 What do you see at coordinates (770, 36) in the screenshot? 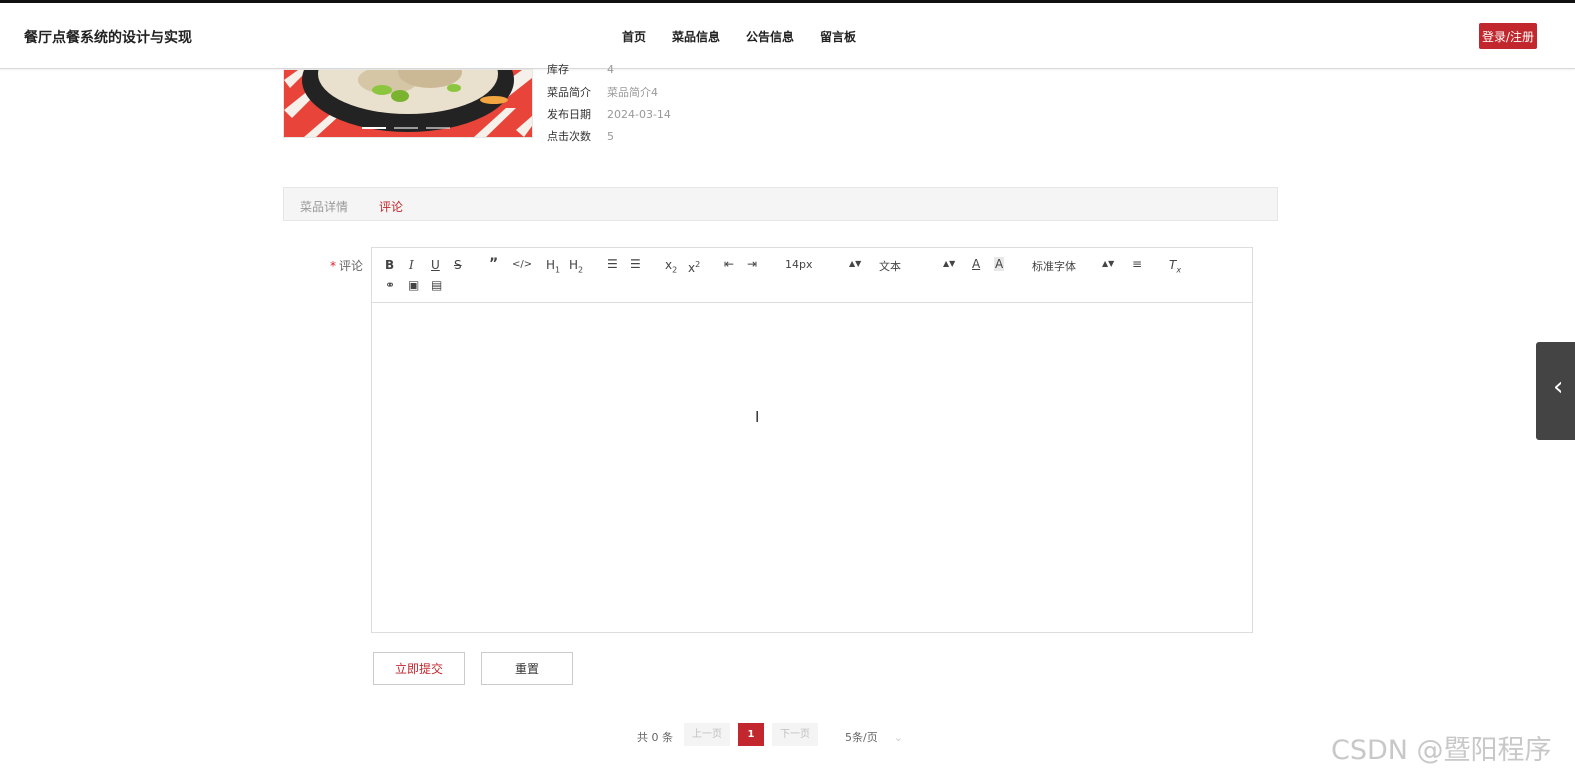
I see `nav-announcements: 公告信息` at bounding box center [770, 36].